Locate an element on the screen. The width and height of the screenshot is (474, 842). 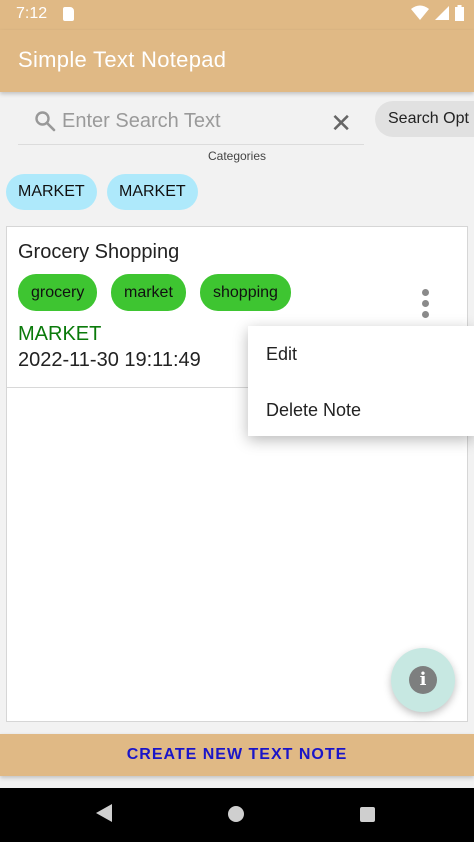
info-button: i is located at coordinates (423, 680).